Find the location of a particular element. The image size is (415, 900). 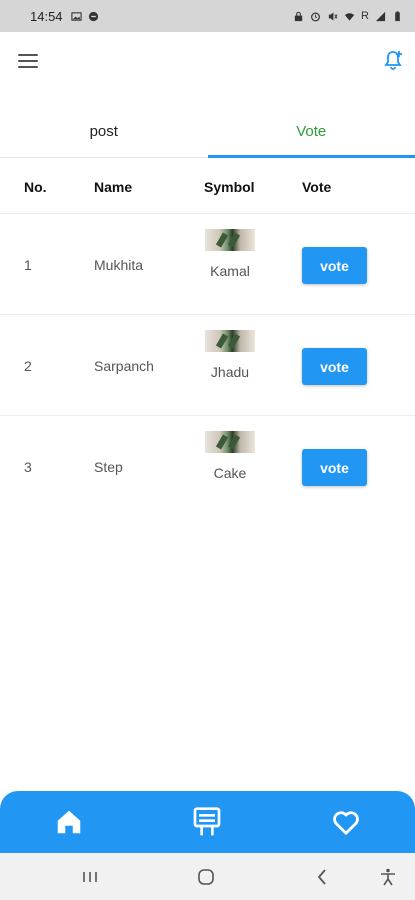

row-number: 1 is located at coordinates (28, 265).